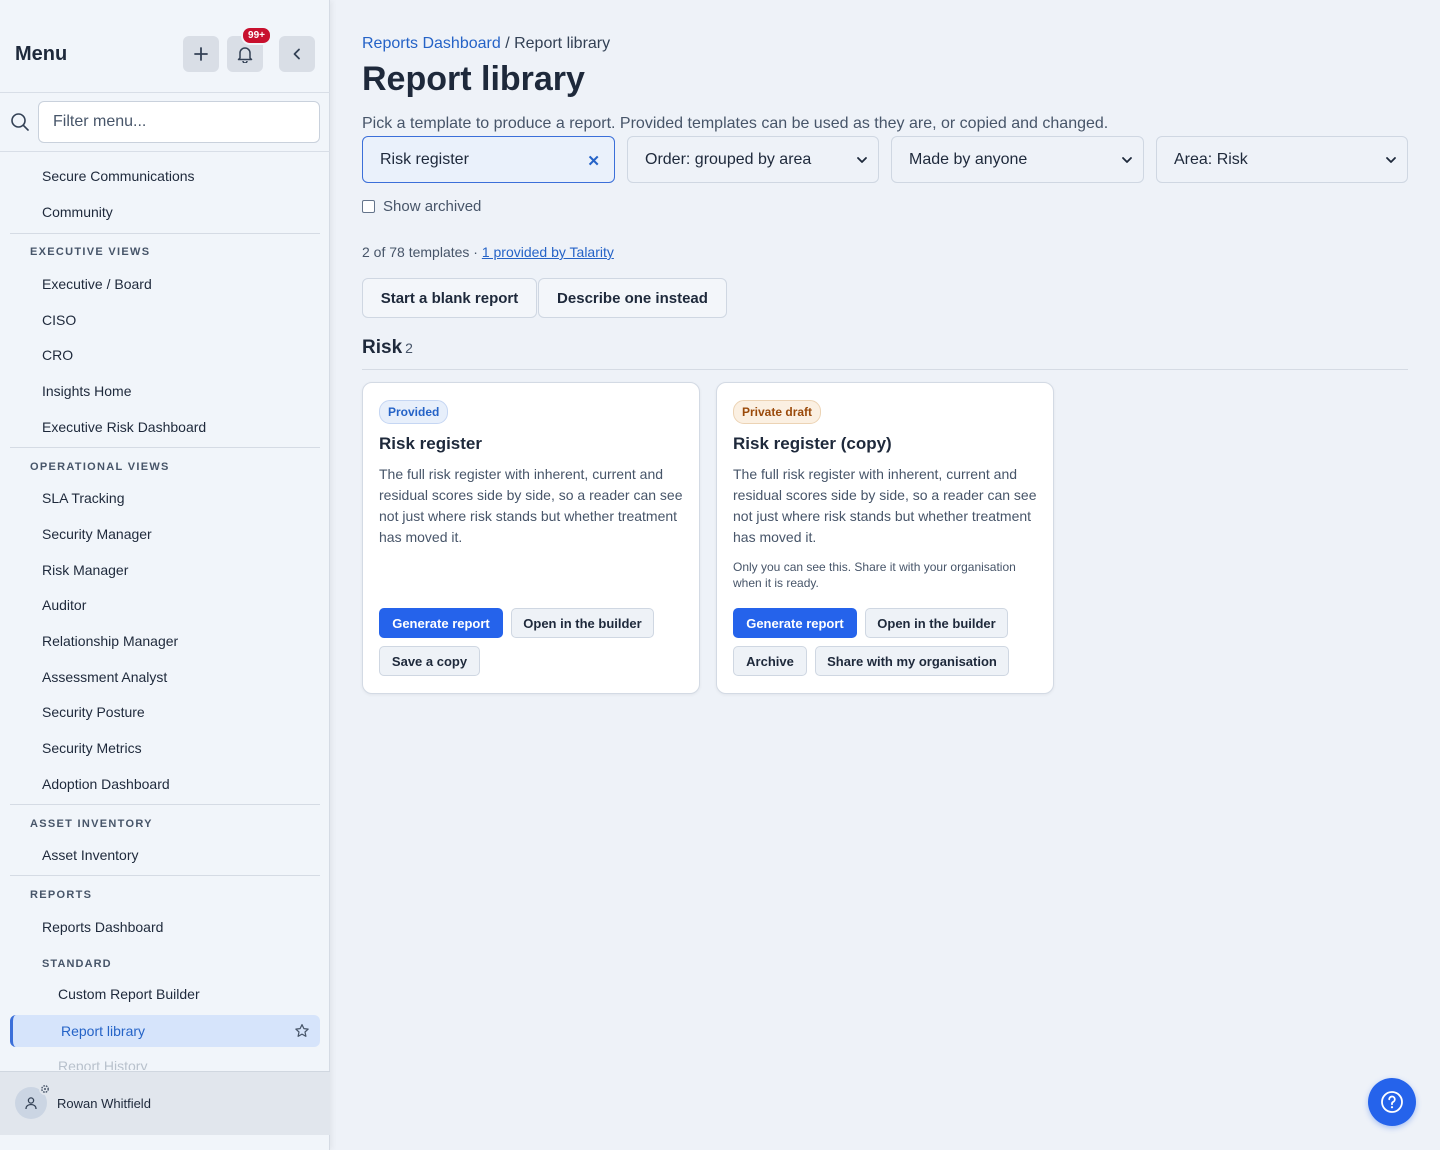 Image resolution: width=1440 pixels, height=1150 pixels. I want to click on add-button, so click(201, 54).